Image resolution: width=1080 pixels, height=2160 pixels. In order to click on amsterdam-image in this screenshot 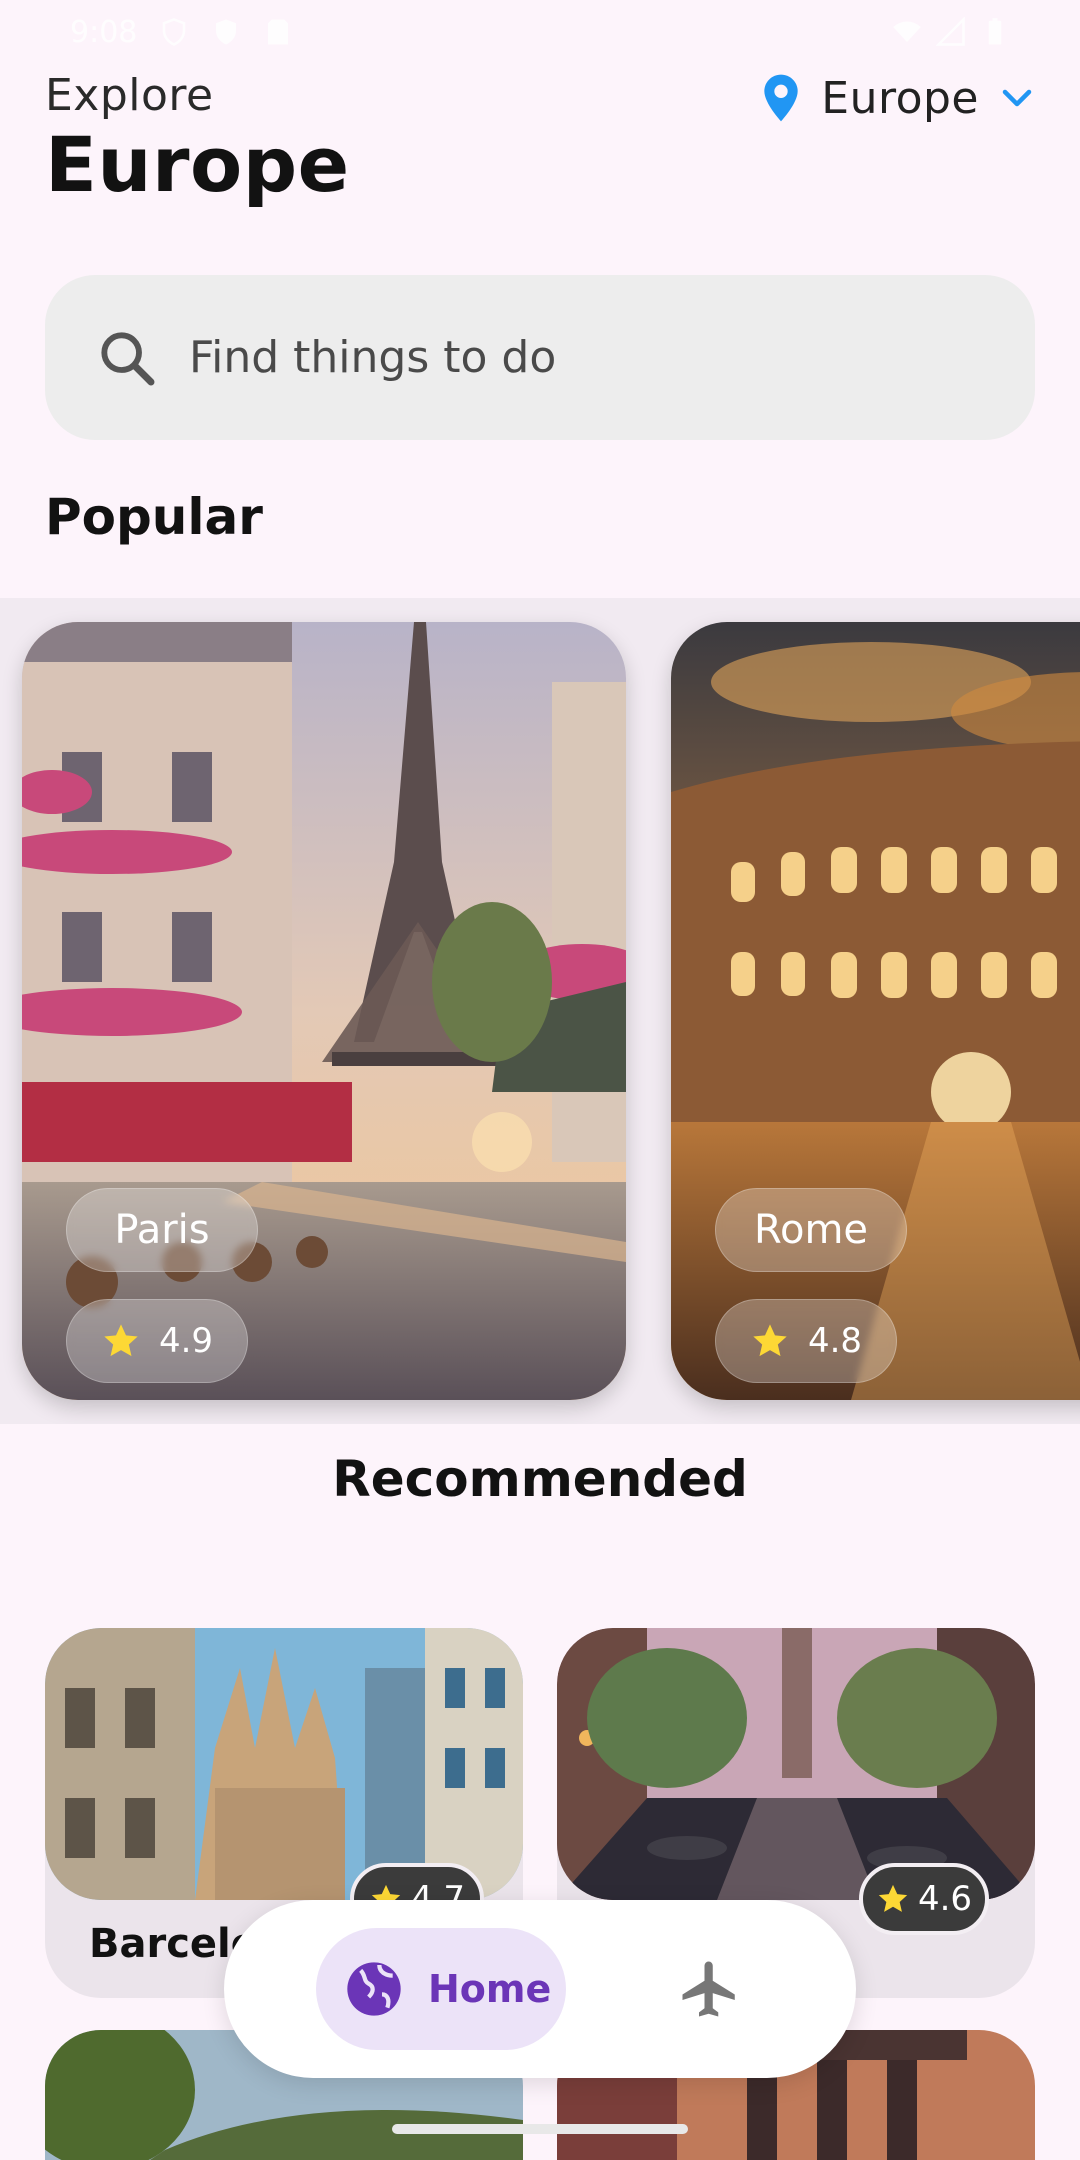, I will do `click(796, 1764)`.